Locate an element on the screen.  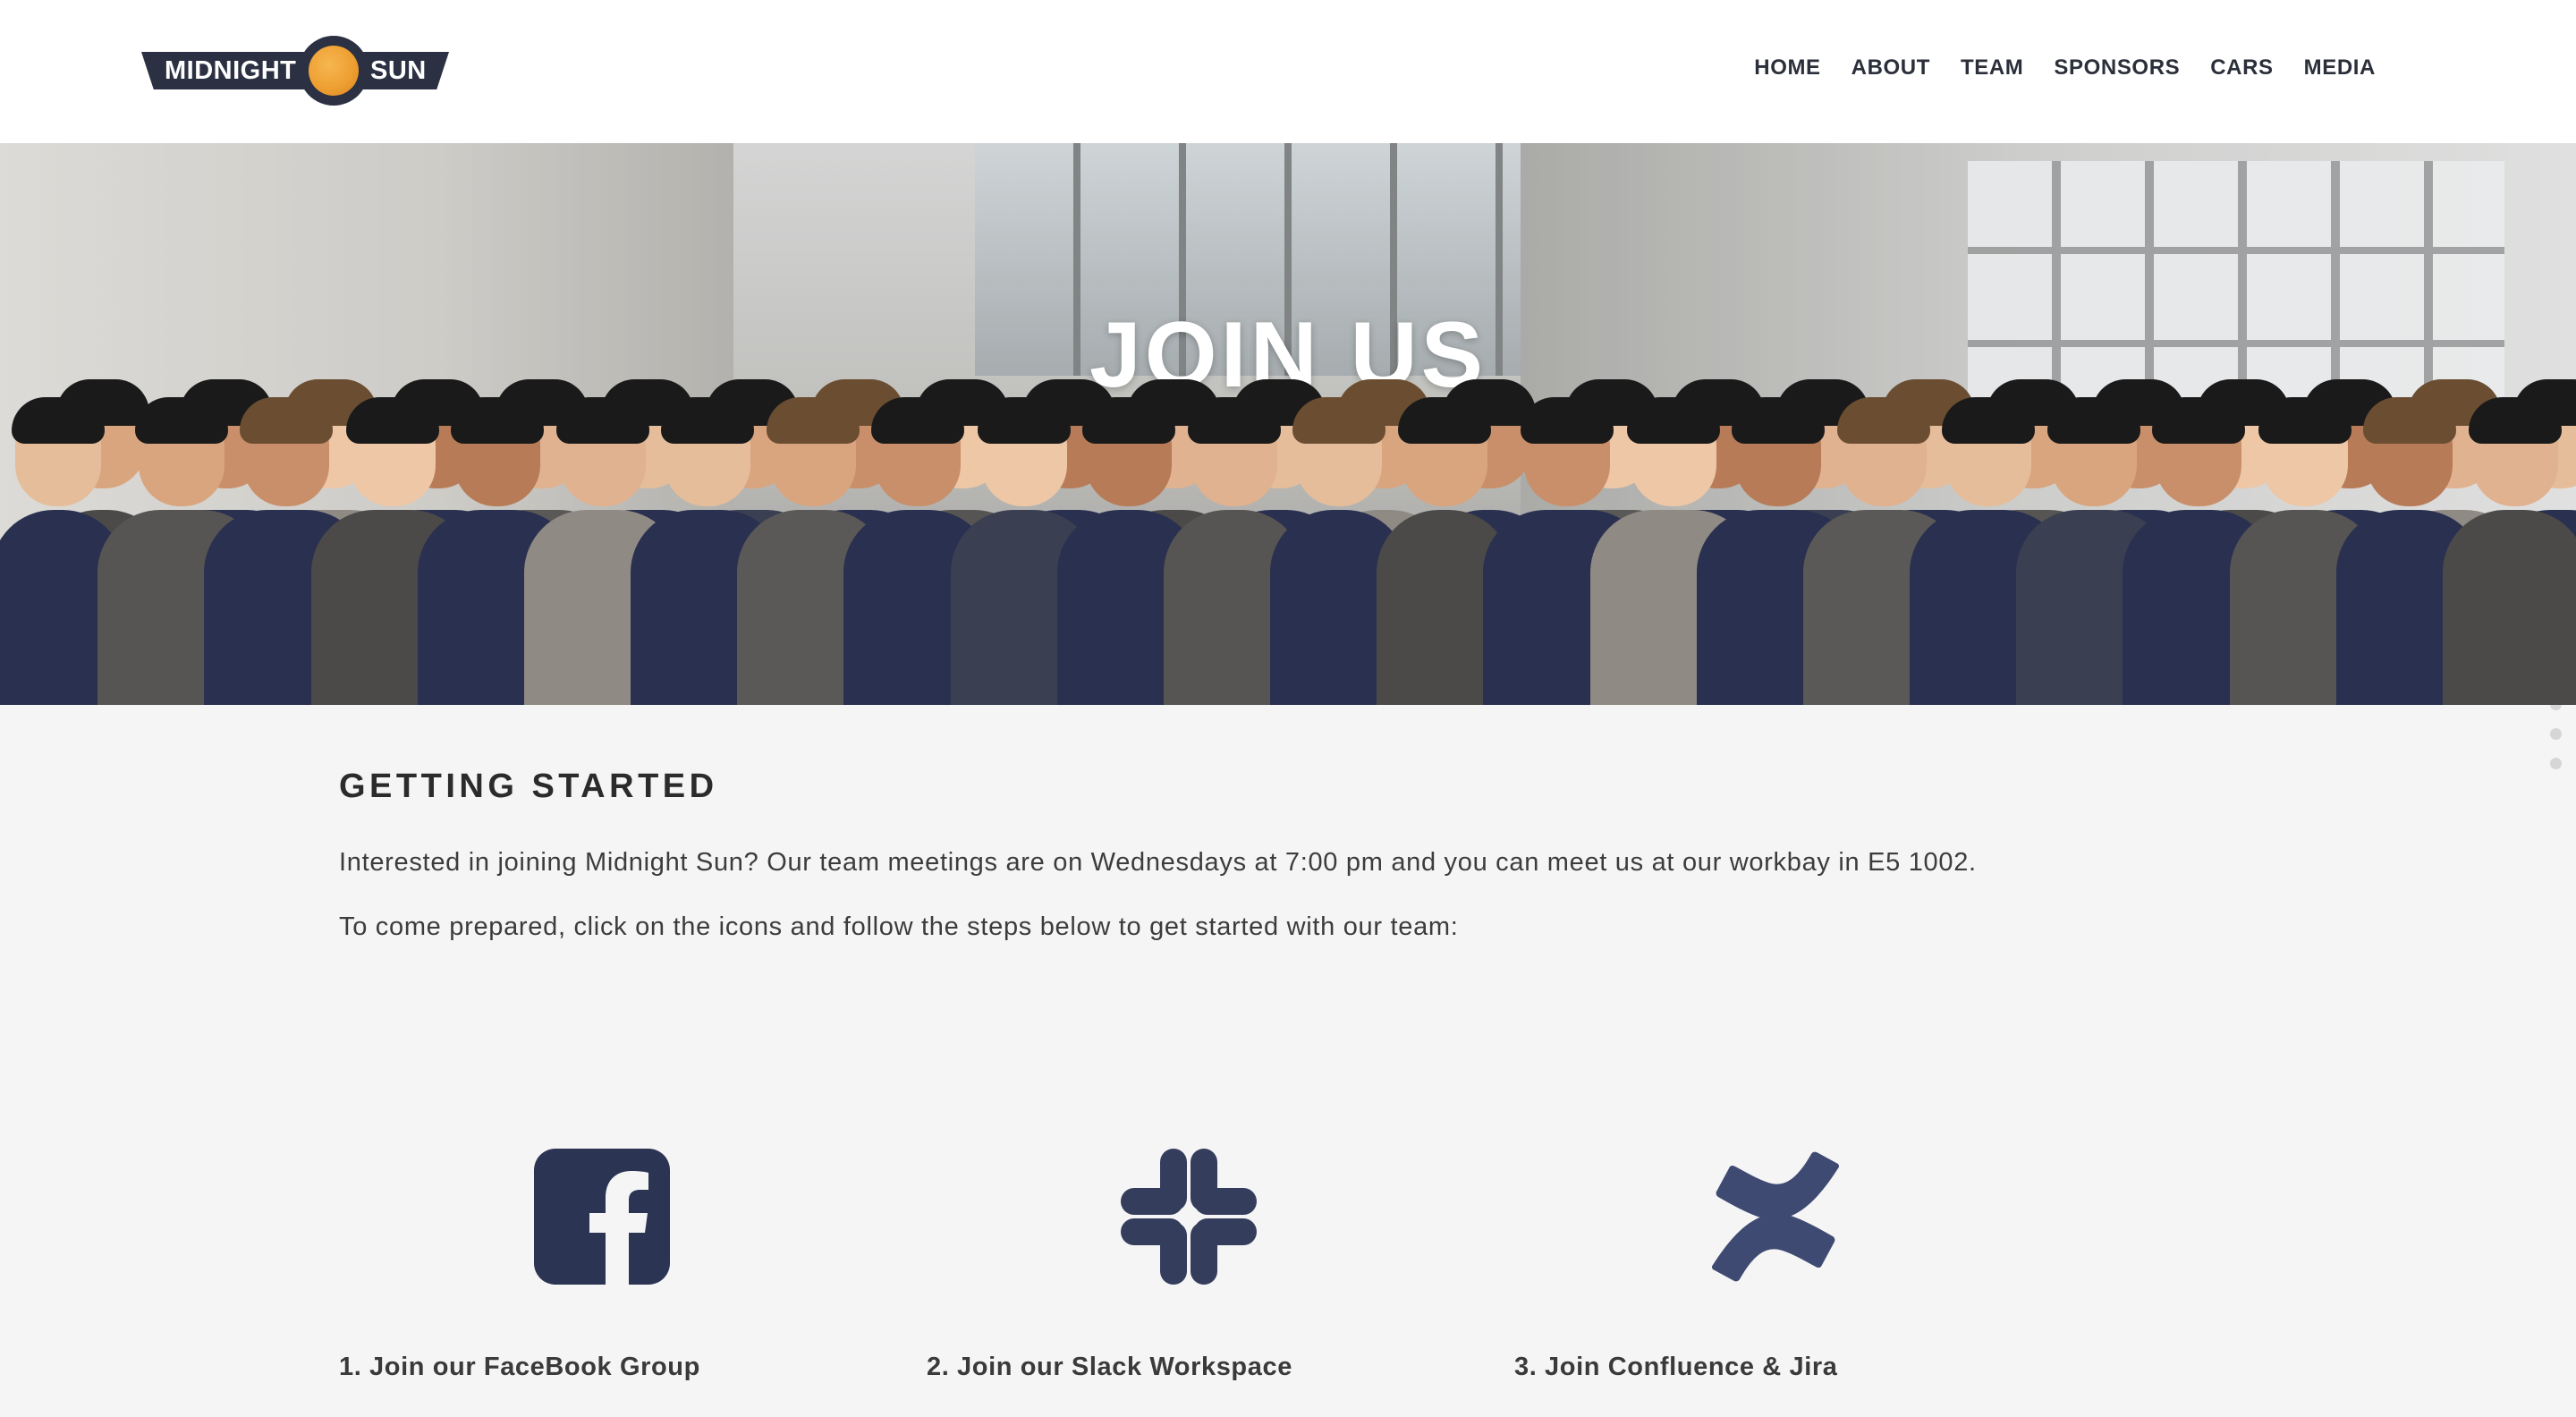
nav-item-team: TEAM is located at coordinates (1992, 68).